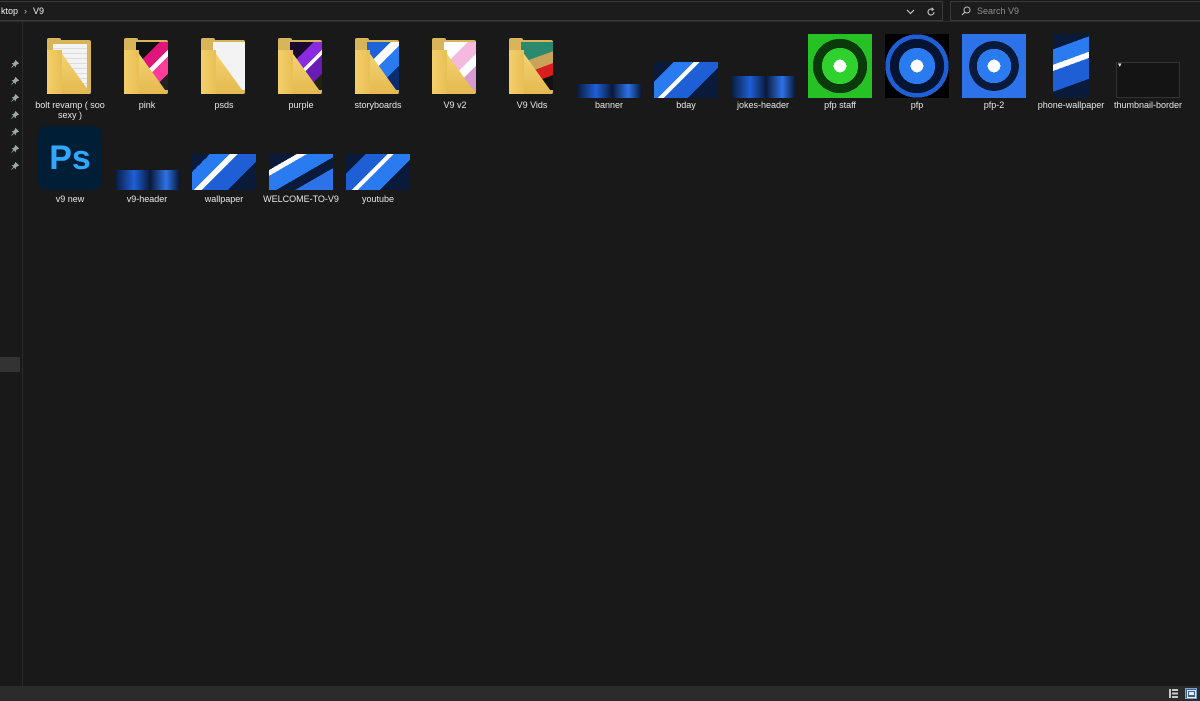 The image size is (1200, 701). Describe the element at coordinates (910, 11) in the screenshot. I see `chevron-down-icon` at that location.